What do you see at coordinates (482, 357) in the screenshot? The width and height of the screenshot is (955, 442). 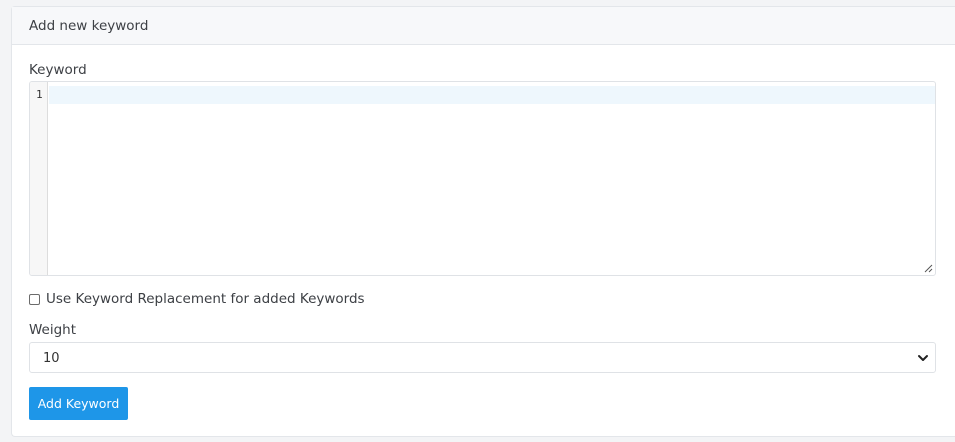 I see `weight-select: 10` at bounding box center [482, 357].